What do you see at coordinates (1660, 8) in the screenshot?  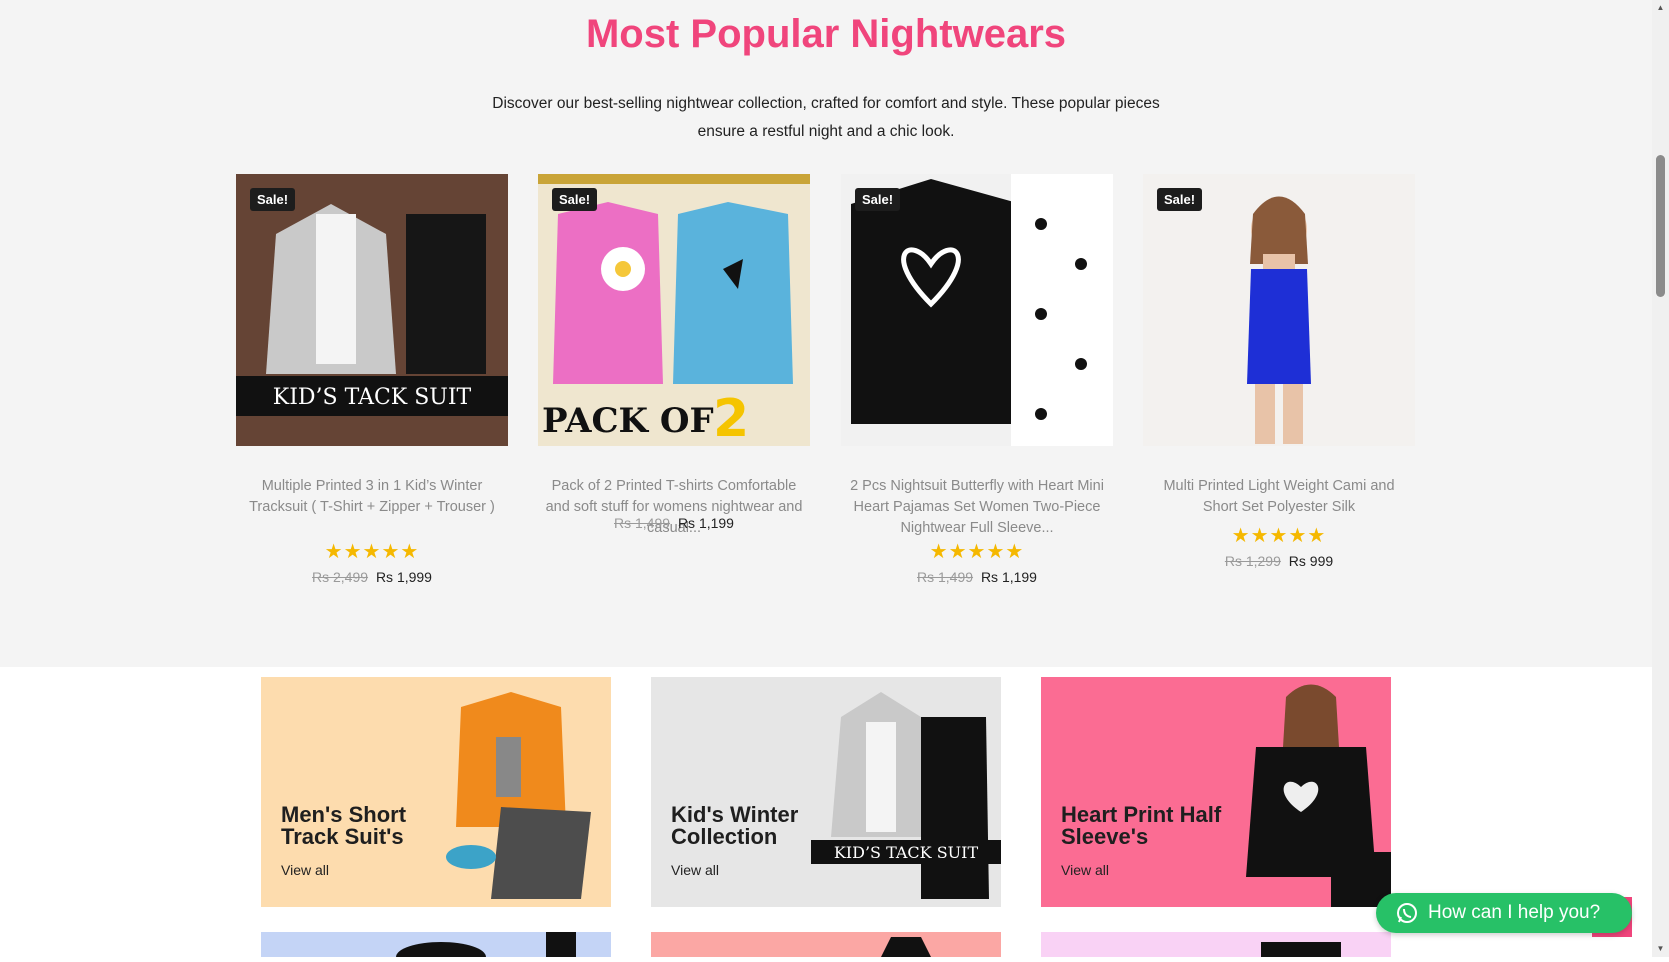 I see `scroll-up-icon: ▲` at bounding box center [1660, 8].